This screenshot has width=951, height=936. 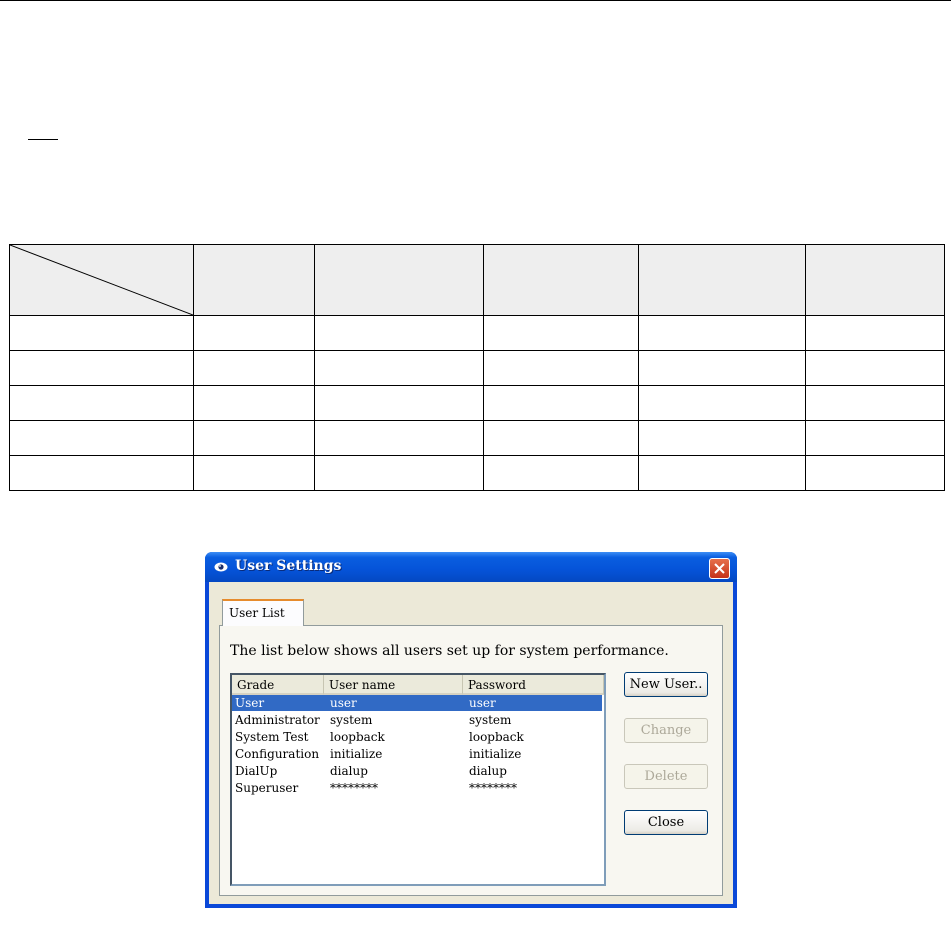 What do you see at coordinates (666, 730) in the screenshot?
I see `change-button: Change` at bounding box center [666, 730].